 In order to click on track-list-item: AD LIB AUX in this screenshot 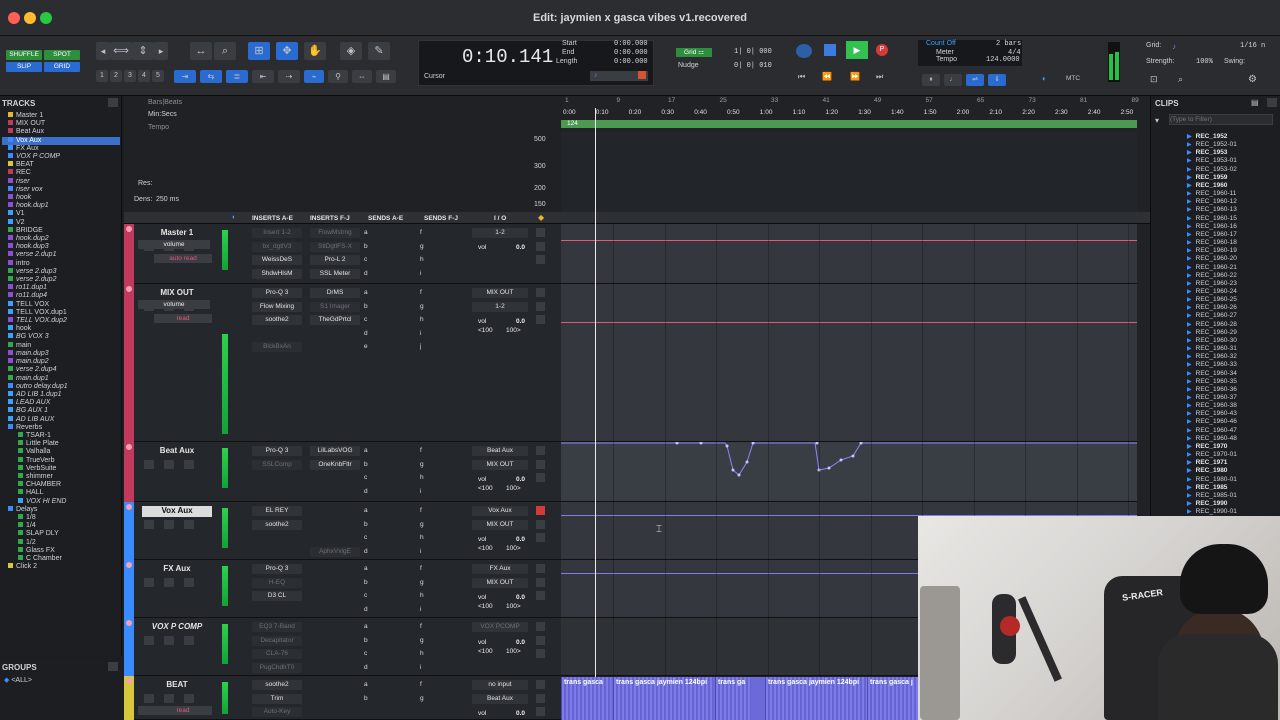, I will do `click(61, 419)`.